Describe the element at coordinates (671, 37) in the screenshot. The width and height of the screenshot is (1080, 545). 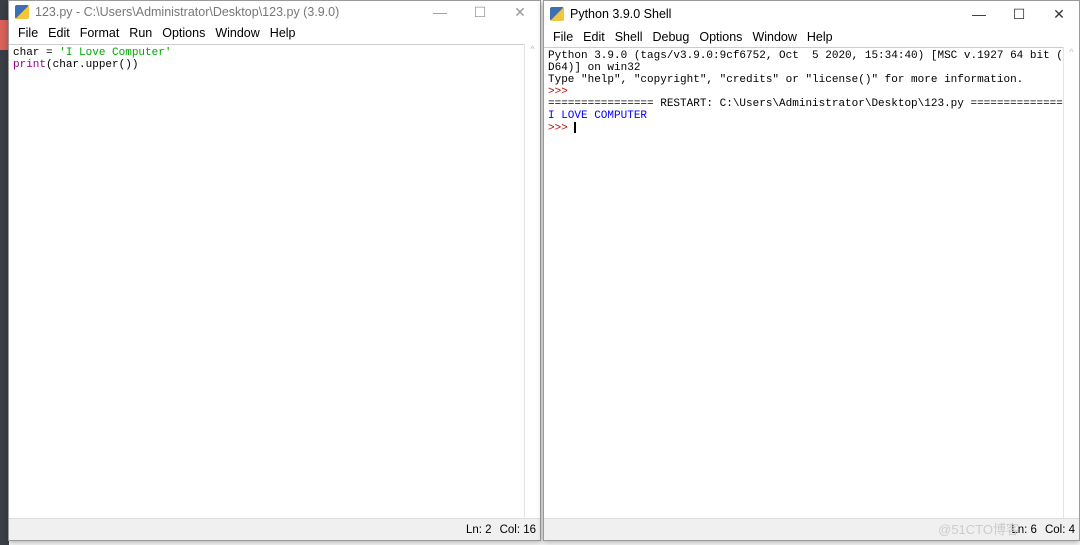
I see `menu-debug: Debug` at that location.